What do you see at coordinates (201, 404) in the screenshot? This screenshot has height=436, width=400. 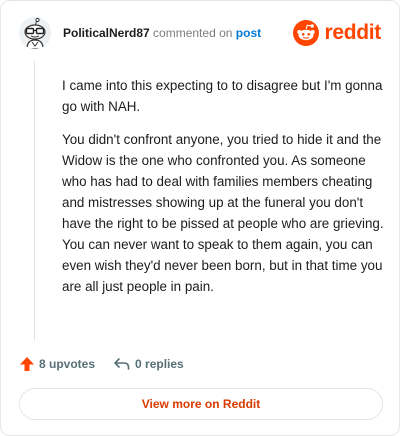 I see `view-more-button: View more on Reddit` at bounding box center [201, 404].